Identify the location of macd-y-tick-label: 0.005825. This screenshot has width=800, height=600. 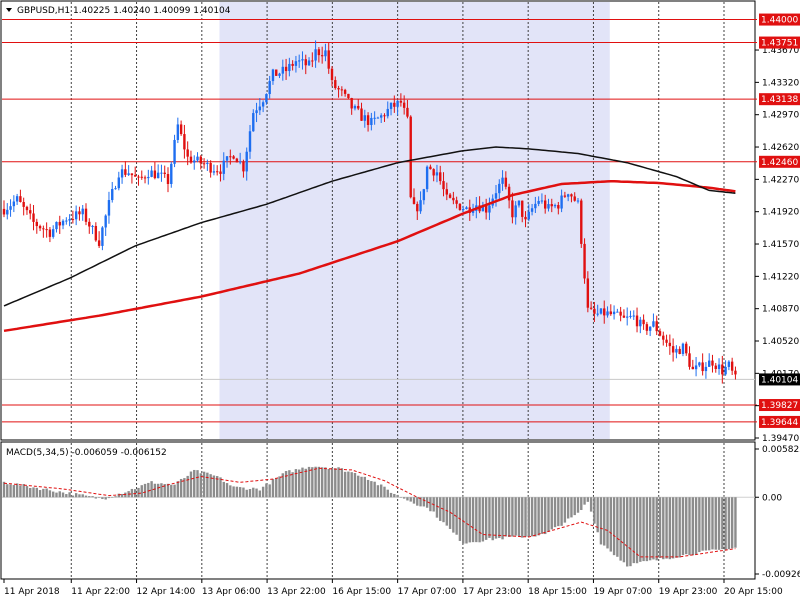
(781, 450).